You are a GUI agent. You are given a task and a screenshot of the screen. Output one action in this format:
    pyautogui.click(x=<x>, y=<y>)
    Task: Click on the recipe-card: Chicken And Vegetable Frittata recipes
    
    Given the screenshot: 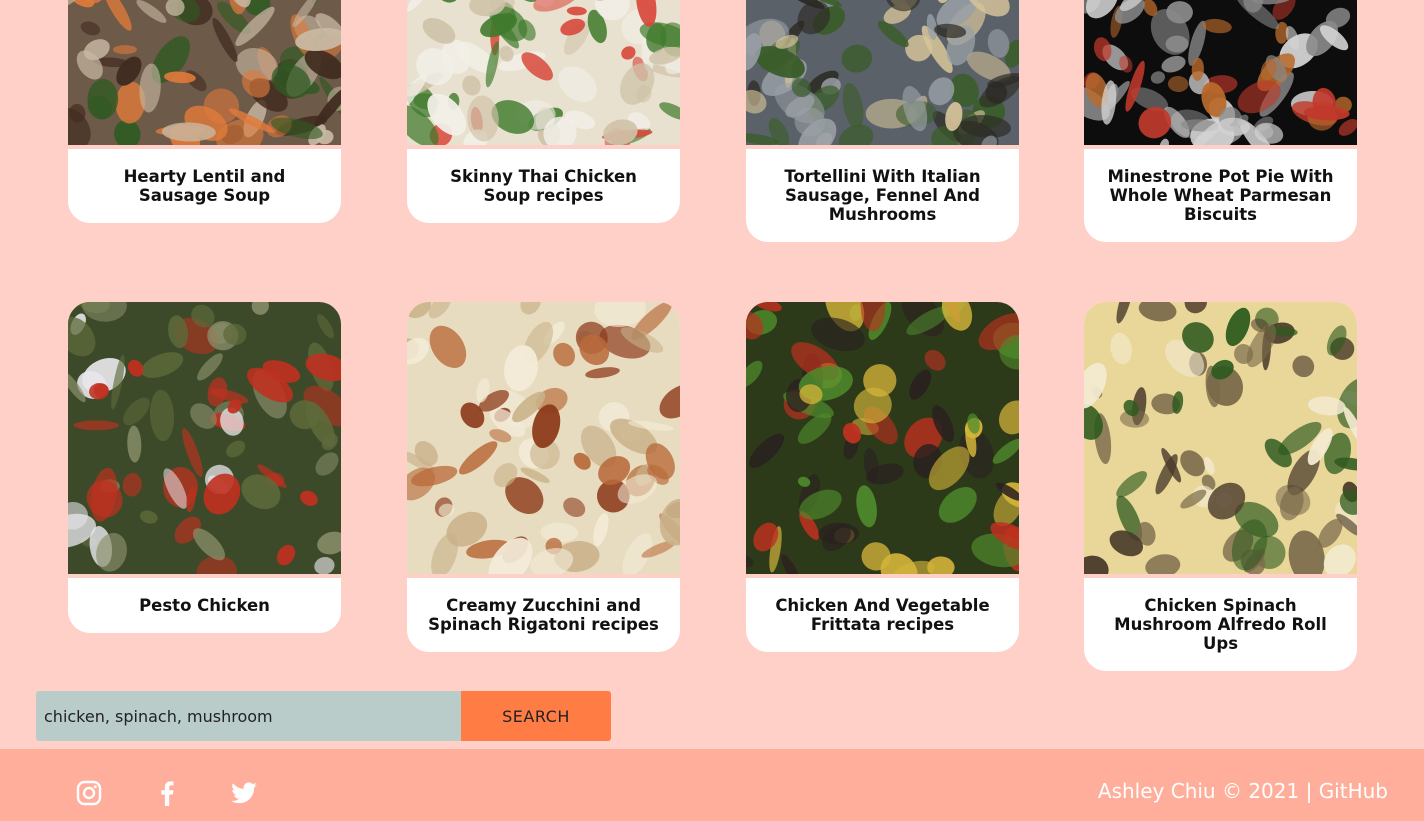 What is the action you would take?
    pyautogui.click(x=882, y=477)
    